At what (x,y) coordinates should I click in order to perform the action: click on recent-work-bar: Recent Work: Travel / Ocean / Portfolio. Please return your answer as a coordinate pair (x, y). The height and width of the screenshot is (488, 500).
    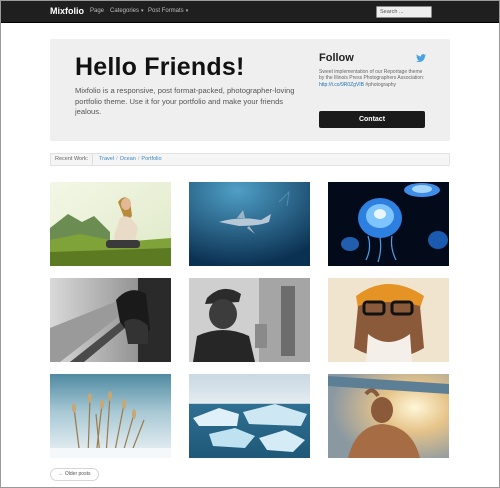
    Looking at the image, I should click on (250, 159).